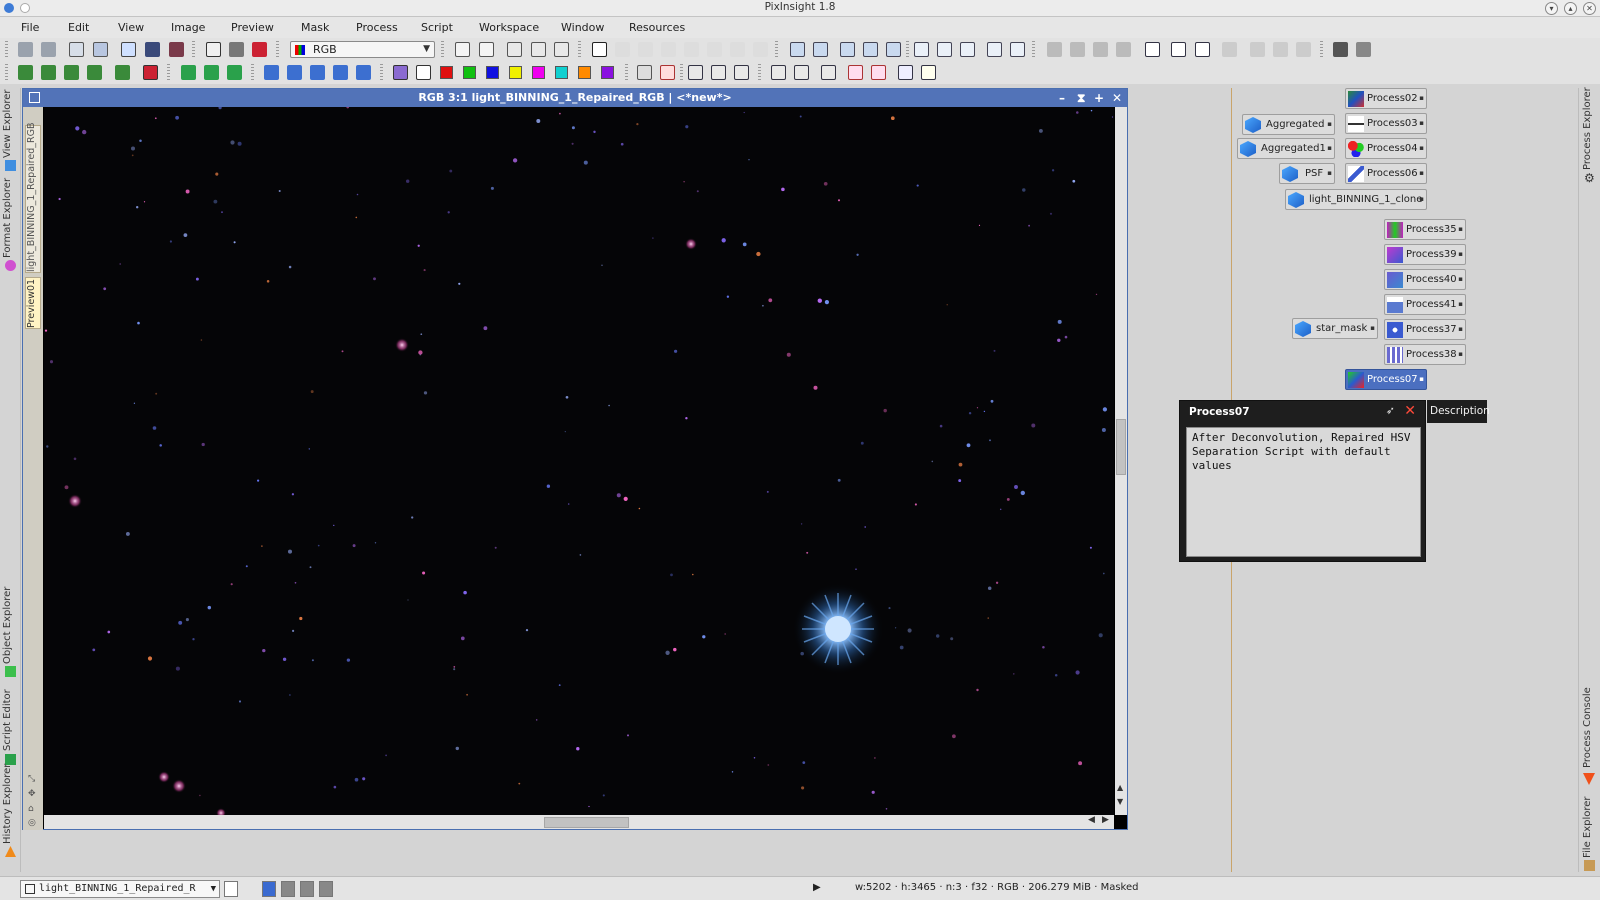  Describe the element at coordinates (994, 49) in the screenshot. I see `tile-icon` at that location.